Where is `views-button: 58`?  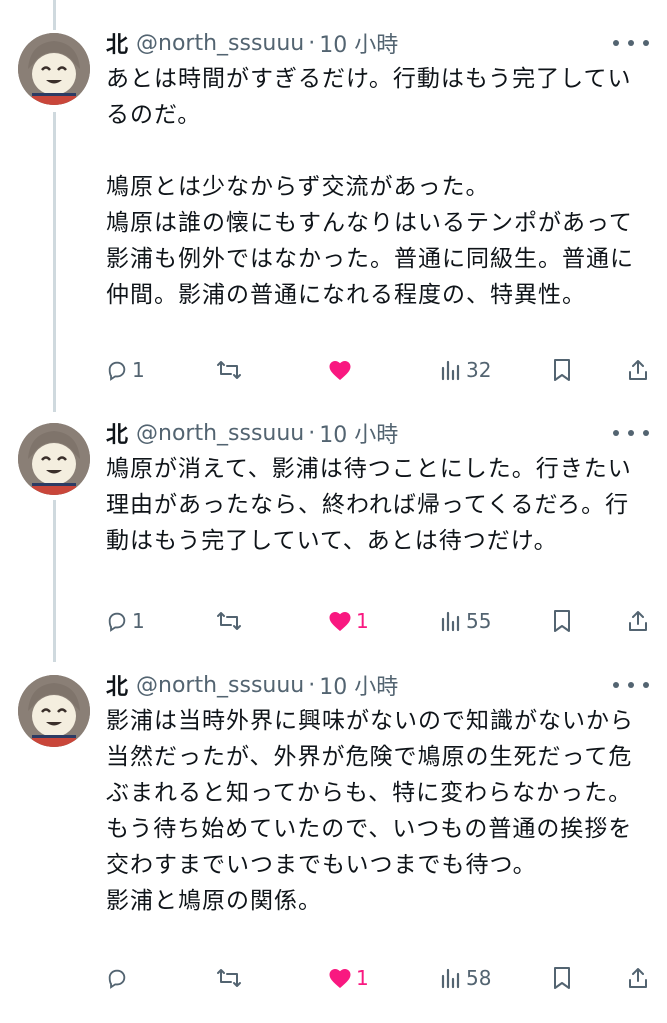
views-button: 58 is located at coordinates (465, 978).